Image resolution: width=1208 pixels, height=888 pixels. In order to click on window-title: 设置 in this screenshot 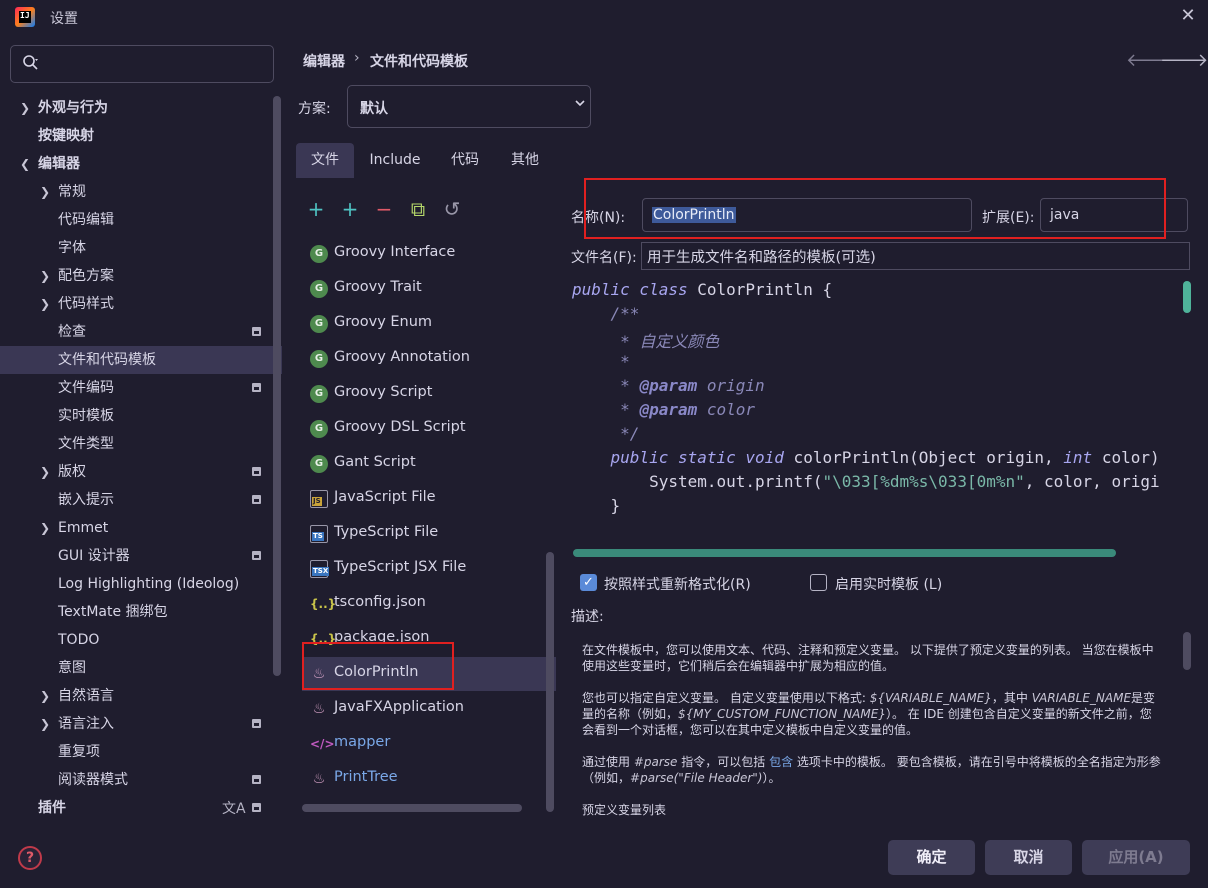, I will do `click(64, 19)`.